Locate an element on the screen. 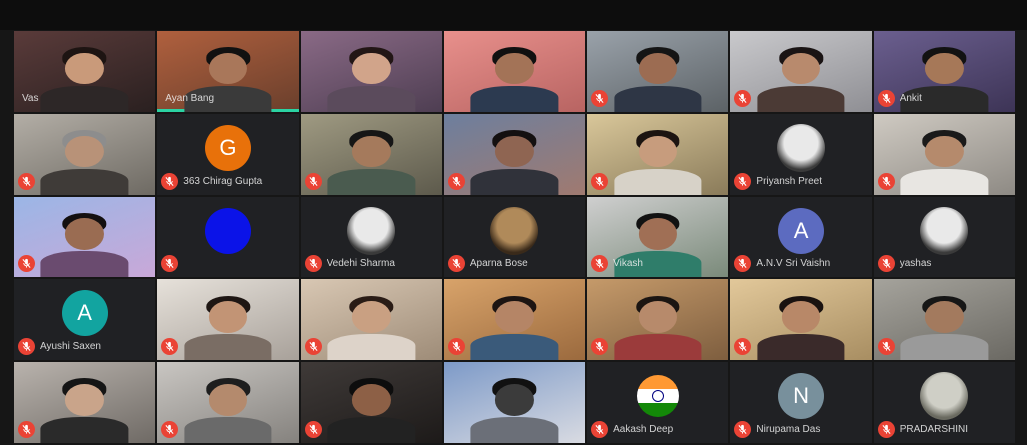 The height and width of the screenshot is (445, 1027). participant-tile: PRADARSHINI is located at coordinates (944, 402).